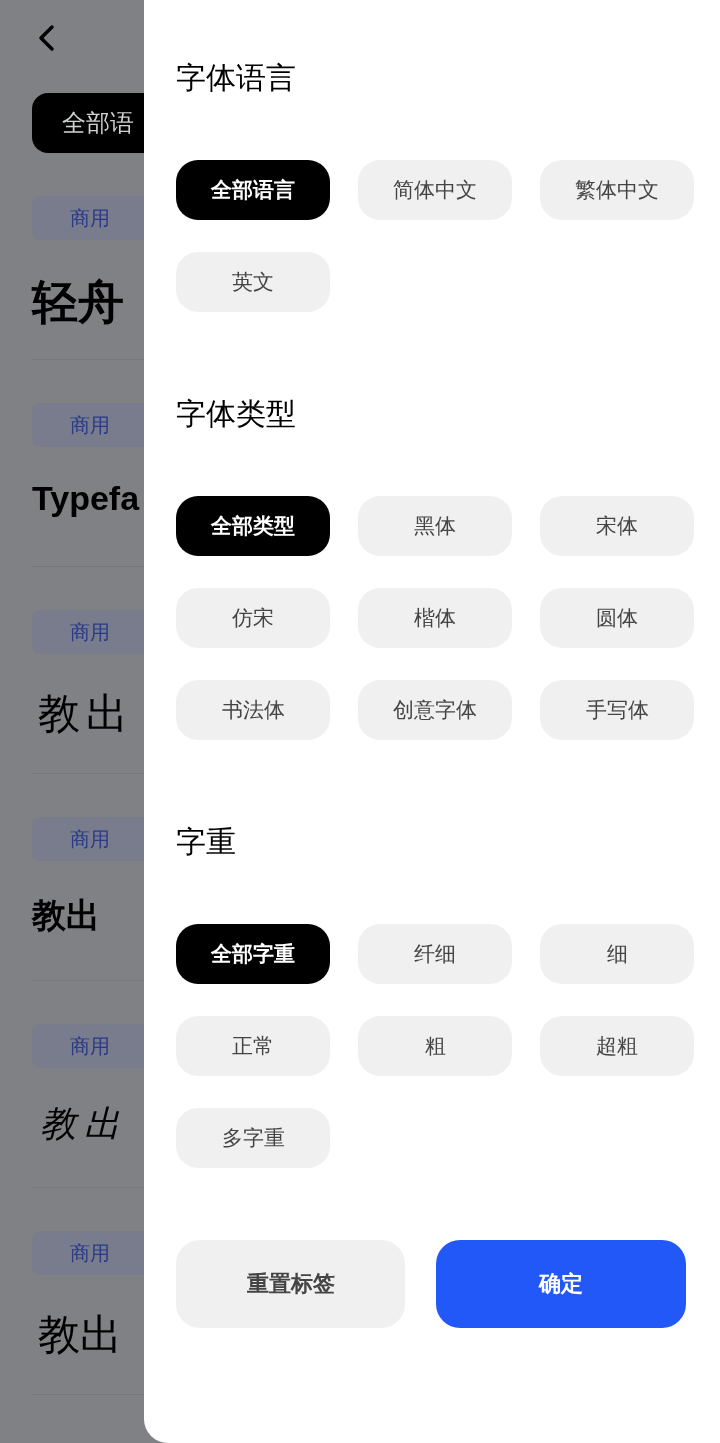  What do you see at coordinates (617, 526) in the screenshot?
I see `filter-option: 宋体` at bounding box center [617, 526].